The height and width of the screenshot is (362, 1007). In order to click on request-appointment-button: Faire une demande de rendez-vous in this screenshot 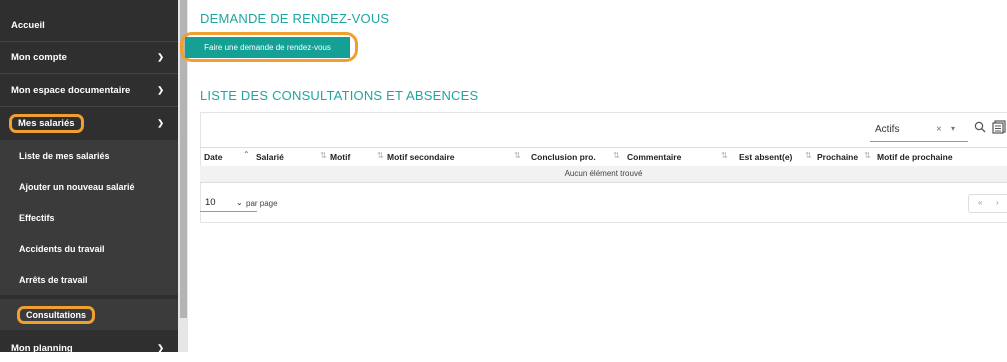, I will do `click(267, 47)`.